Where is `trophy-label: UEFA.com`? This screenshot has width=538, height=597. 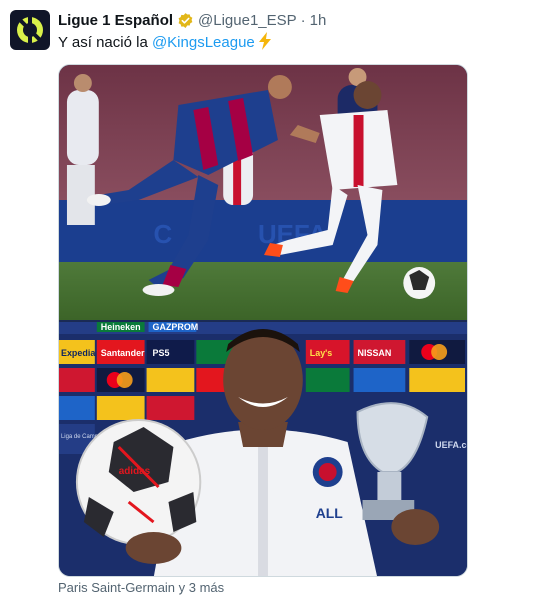
trophy-label: UEFA.com is located at coordinates (451, 445).